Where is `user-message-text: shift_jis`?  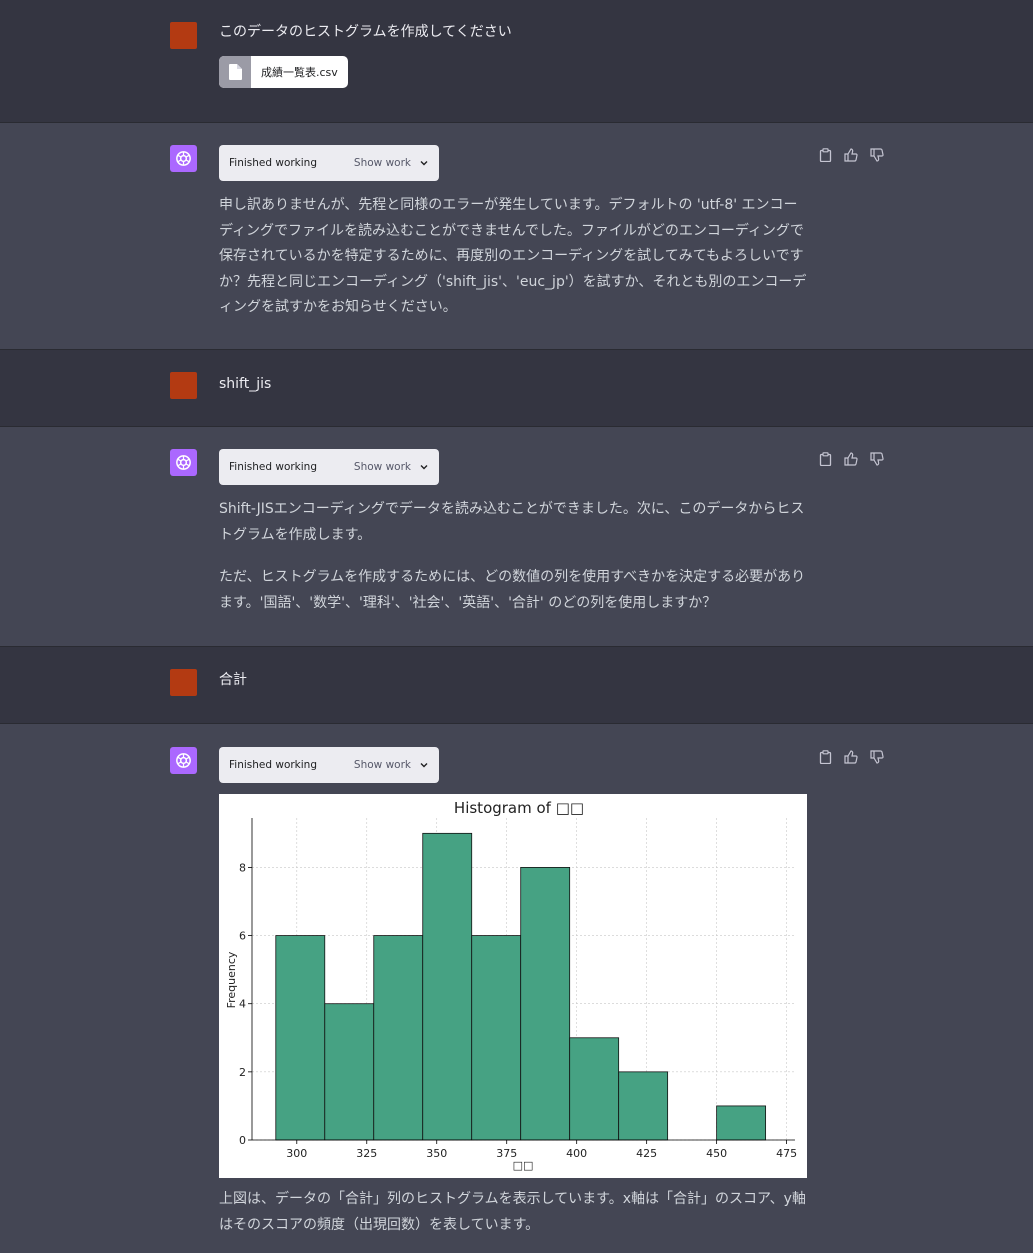
user-message-text: shift_jis is located at coordinates (245, 384).